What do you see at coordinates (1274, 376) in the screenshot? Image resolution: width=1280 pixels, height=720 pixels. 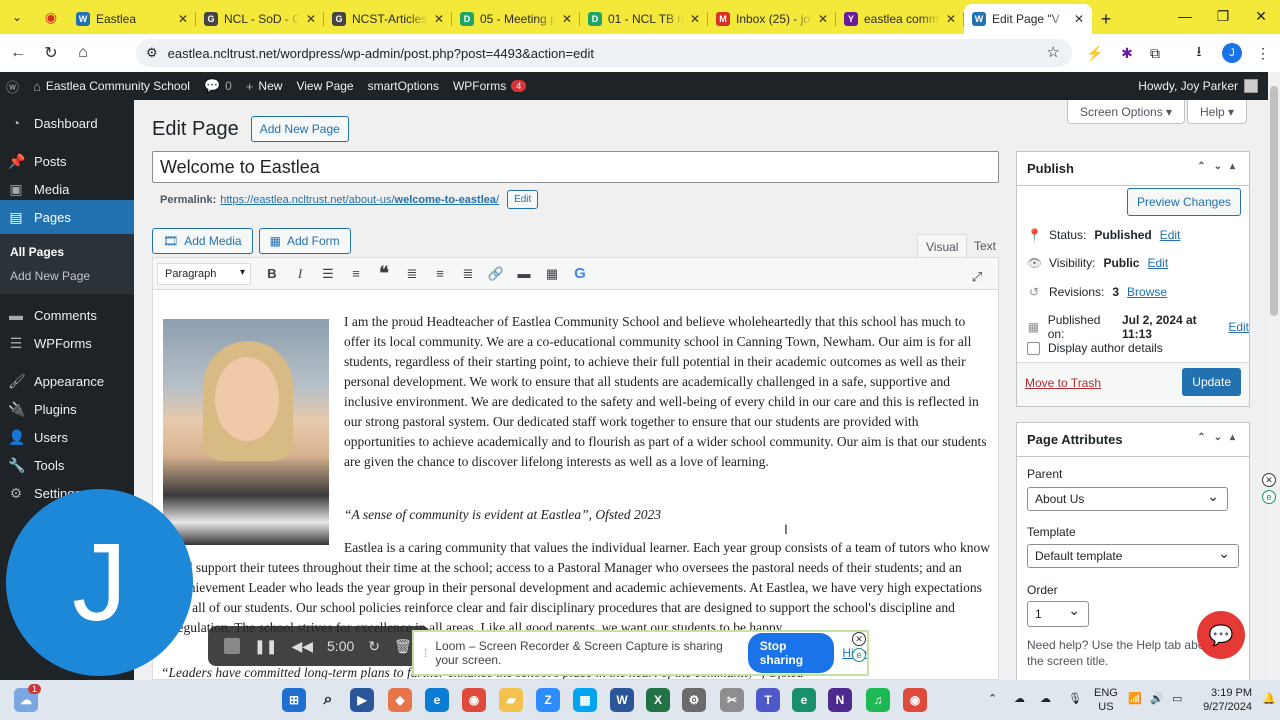 I see `page-scrollbar` at bounding box center [1274, 376].